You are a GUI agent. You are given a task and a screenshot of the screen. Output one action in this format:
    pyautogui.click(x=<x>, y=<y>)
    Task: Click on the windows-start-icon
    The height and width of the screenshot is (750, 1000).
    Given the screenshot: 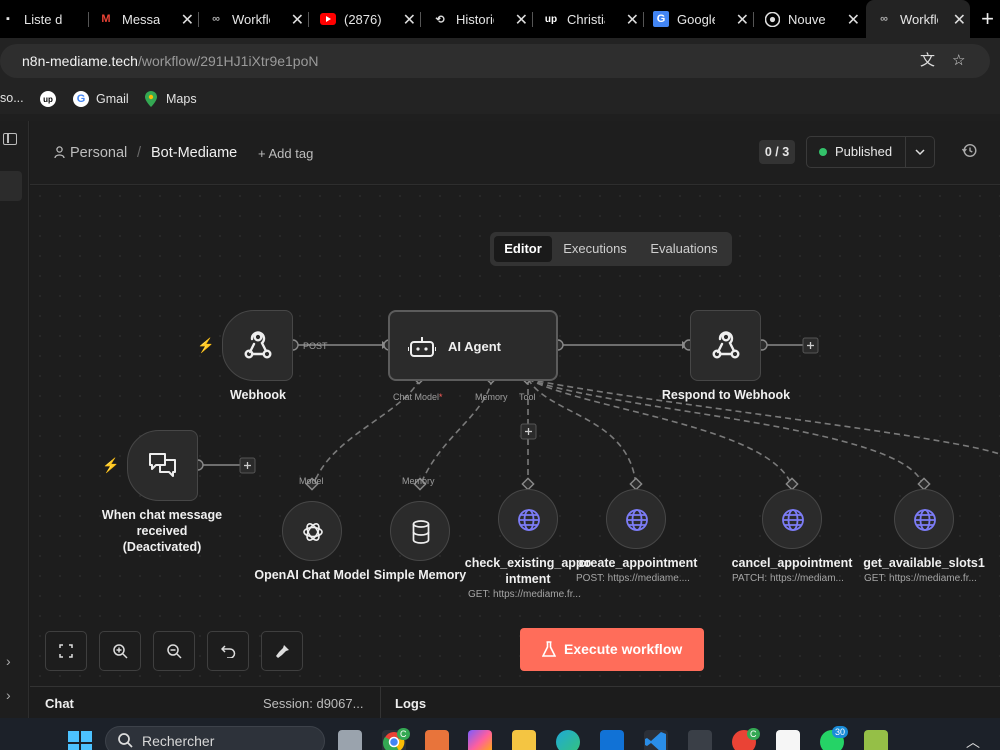 What is the action you would take?
    pyautogui.click(x=80, y=740)
    